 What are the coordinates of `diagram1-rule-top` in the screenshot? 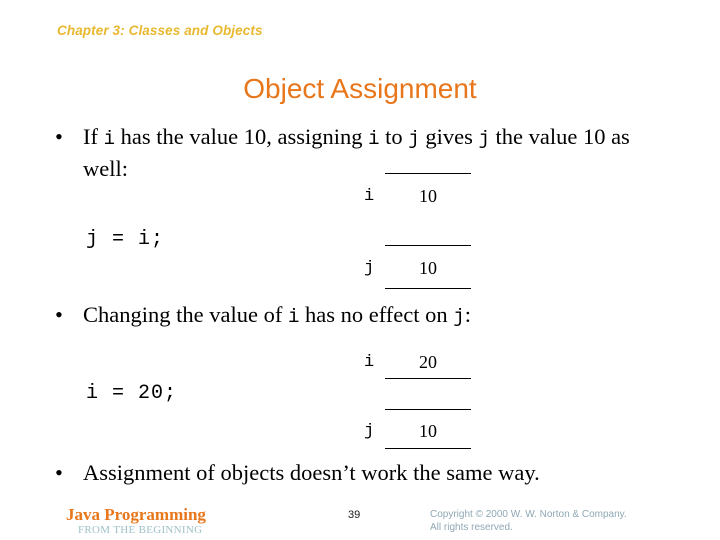 It's located at (428, 173).